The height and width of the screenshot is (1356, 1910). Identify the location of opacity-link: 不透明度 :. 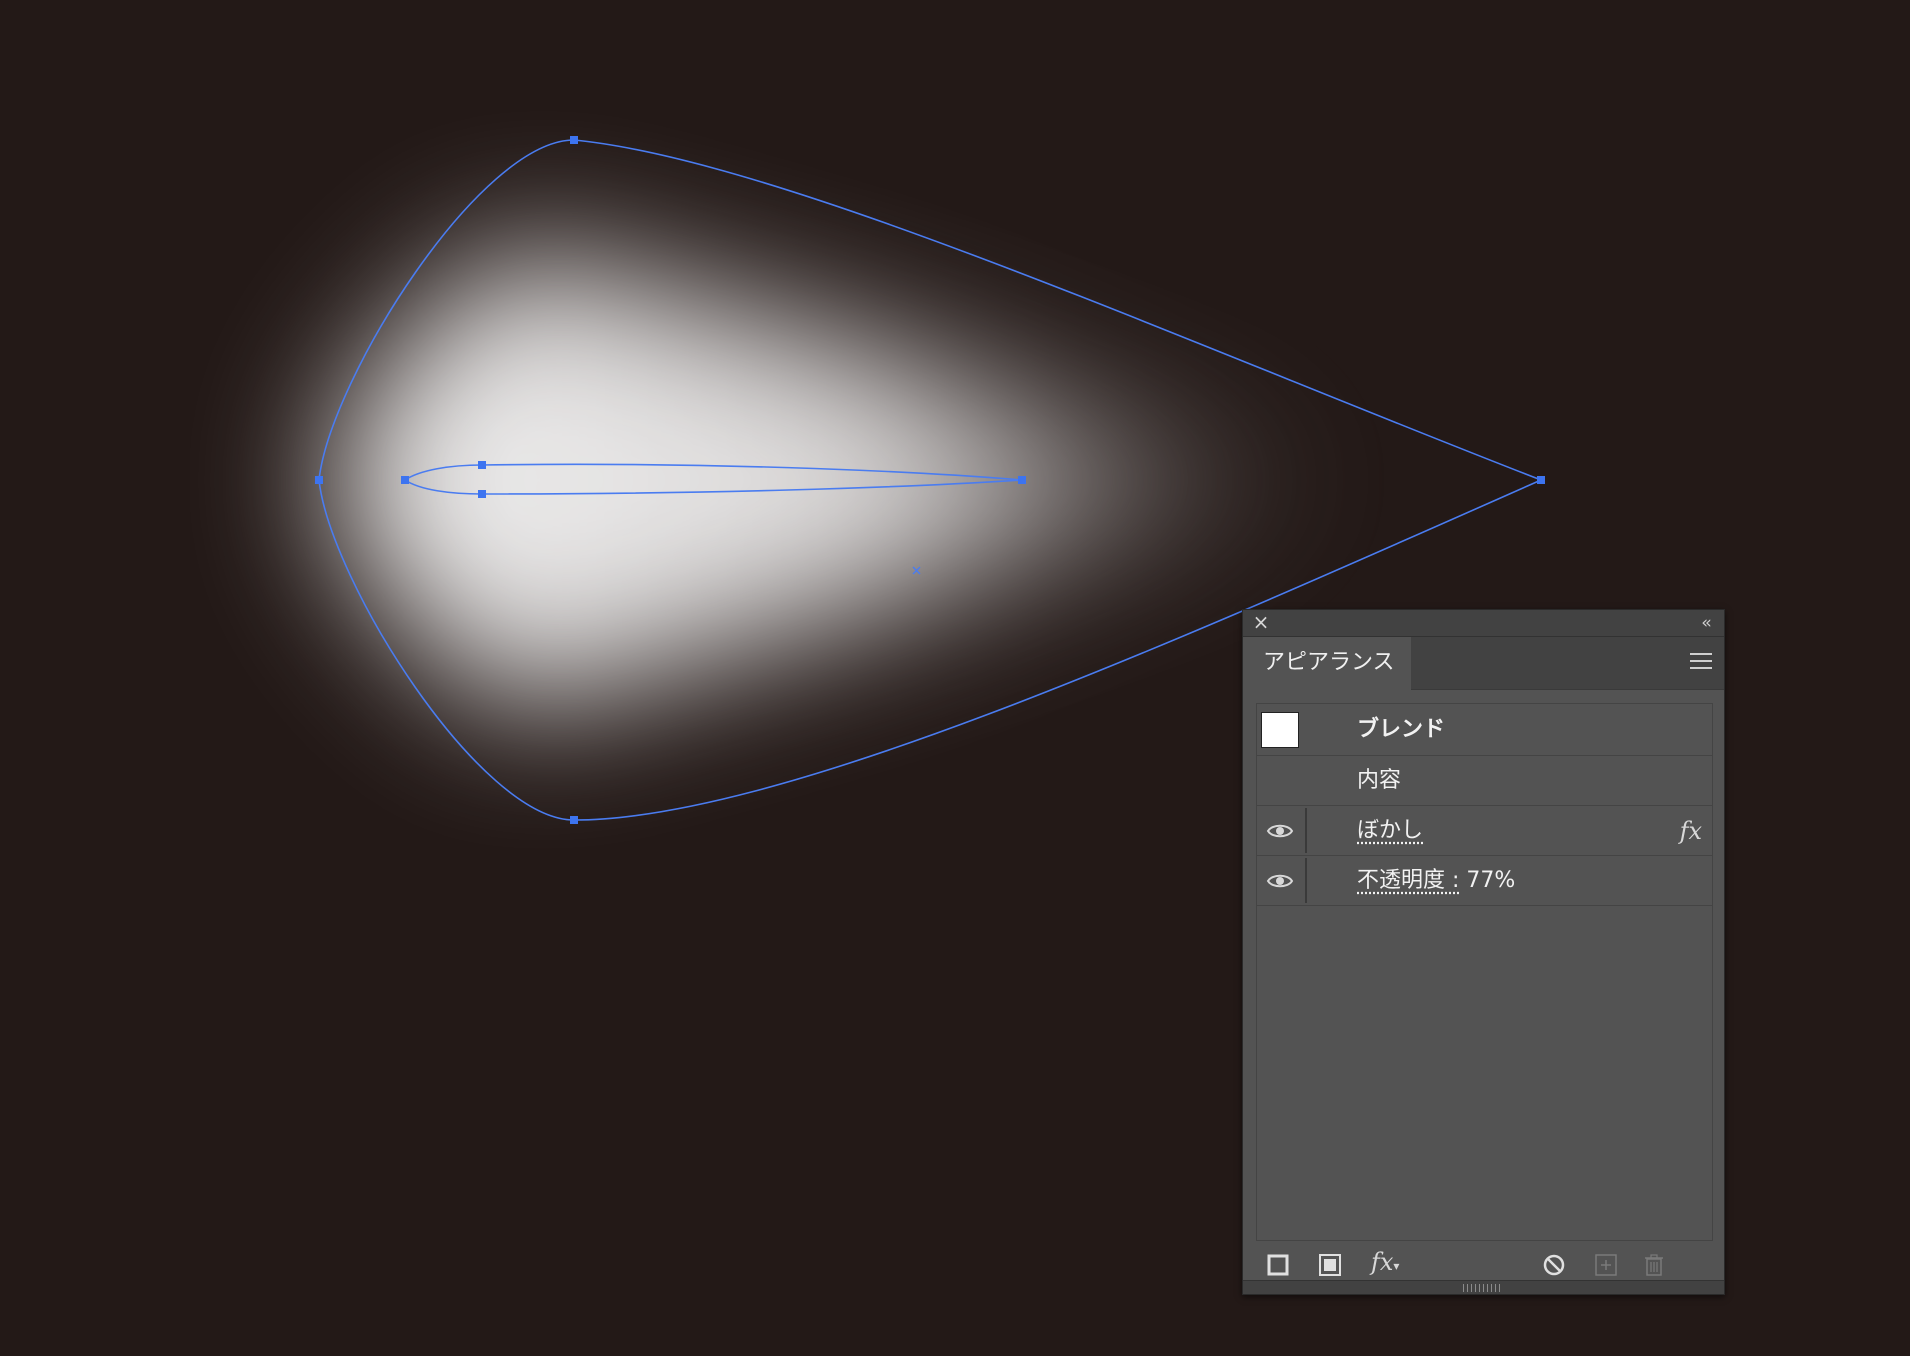
(1408, 880).